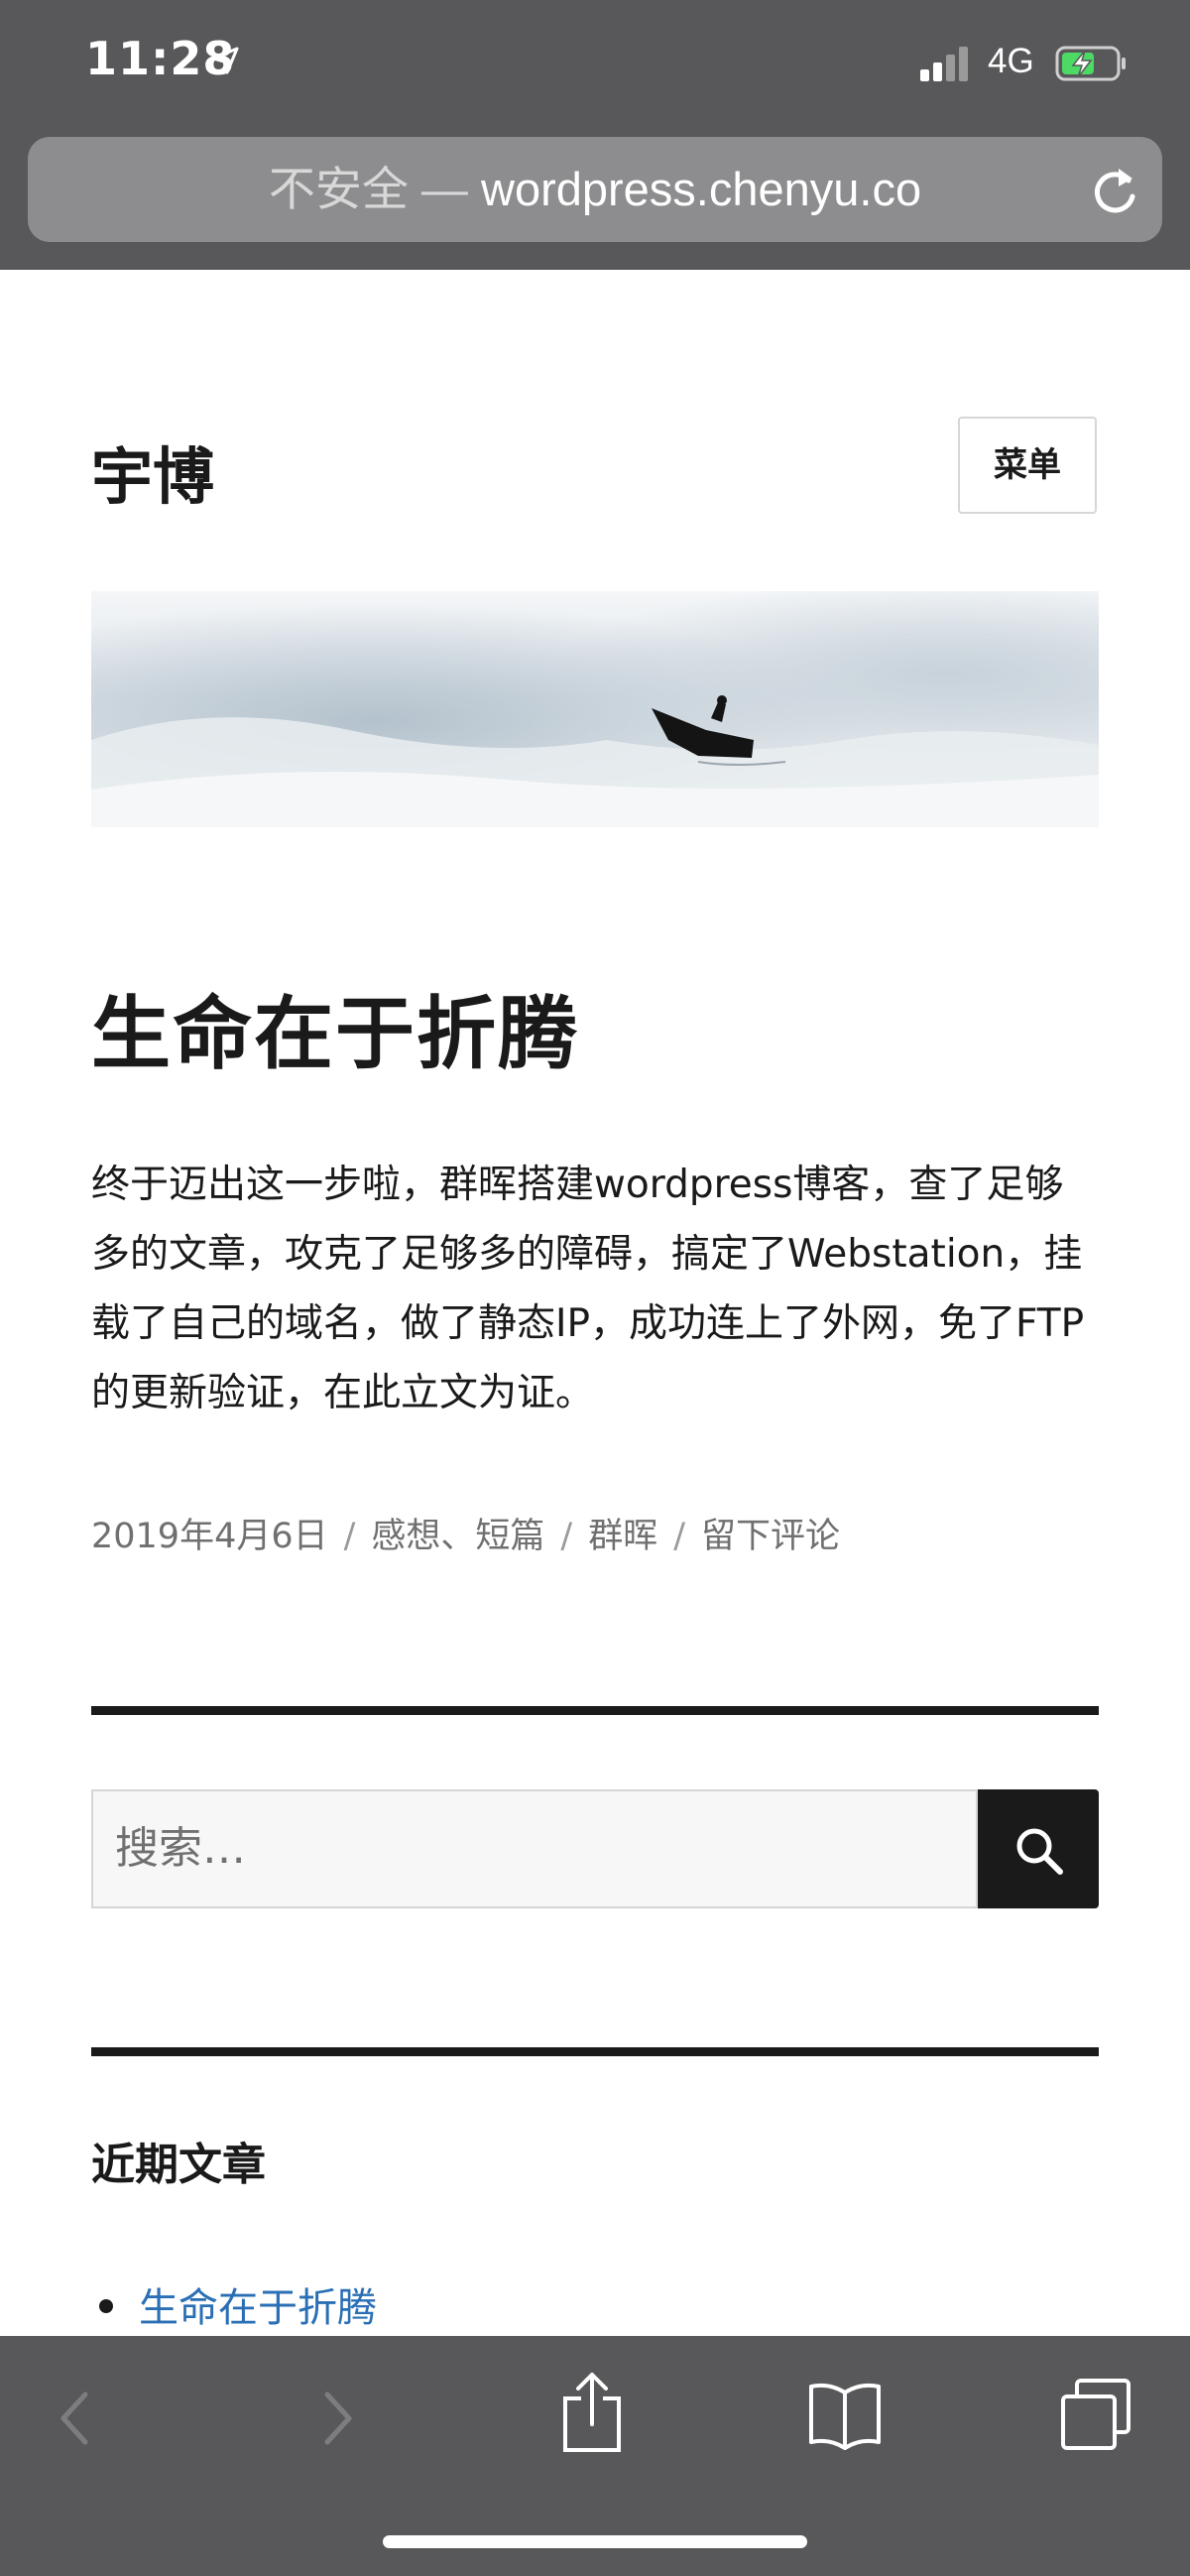 The height and width of the screenshot is (2576, 1190). I want to click on reload-icon, so click(1114, 190).